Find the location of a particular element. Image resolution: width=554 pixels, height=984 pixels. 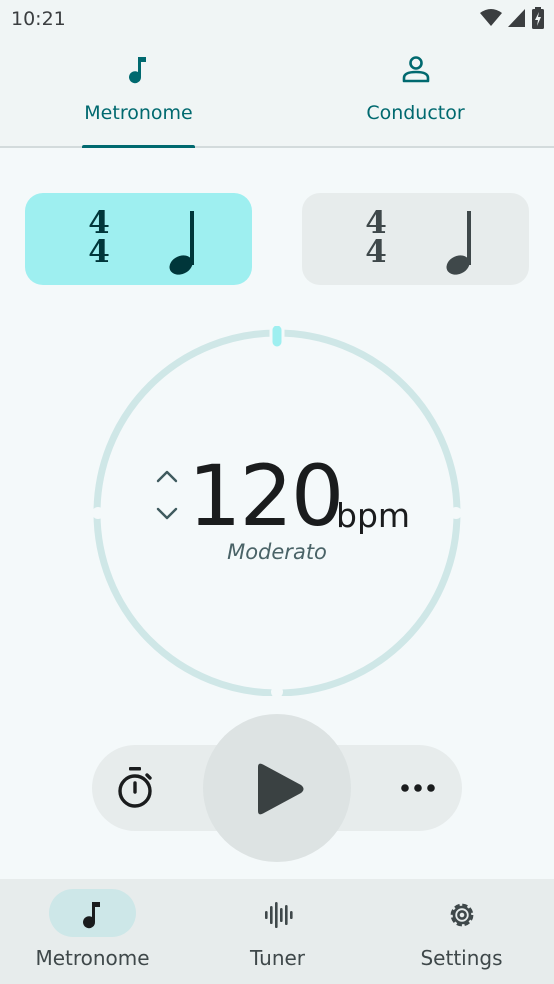

nav-tuner: Tuner is located at coordinates (277, 931).